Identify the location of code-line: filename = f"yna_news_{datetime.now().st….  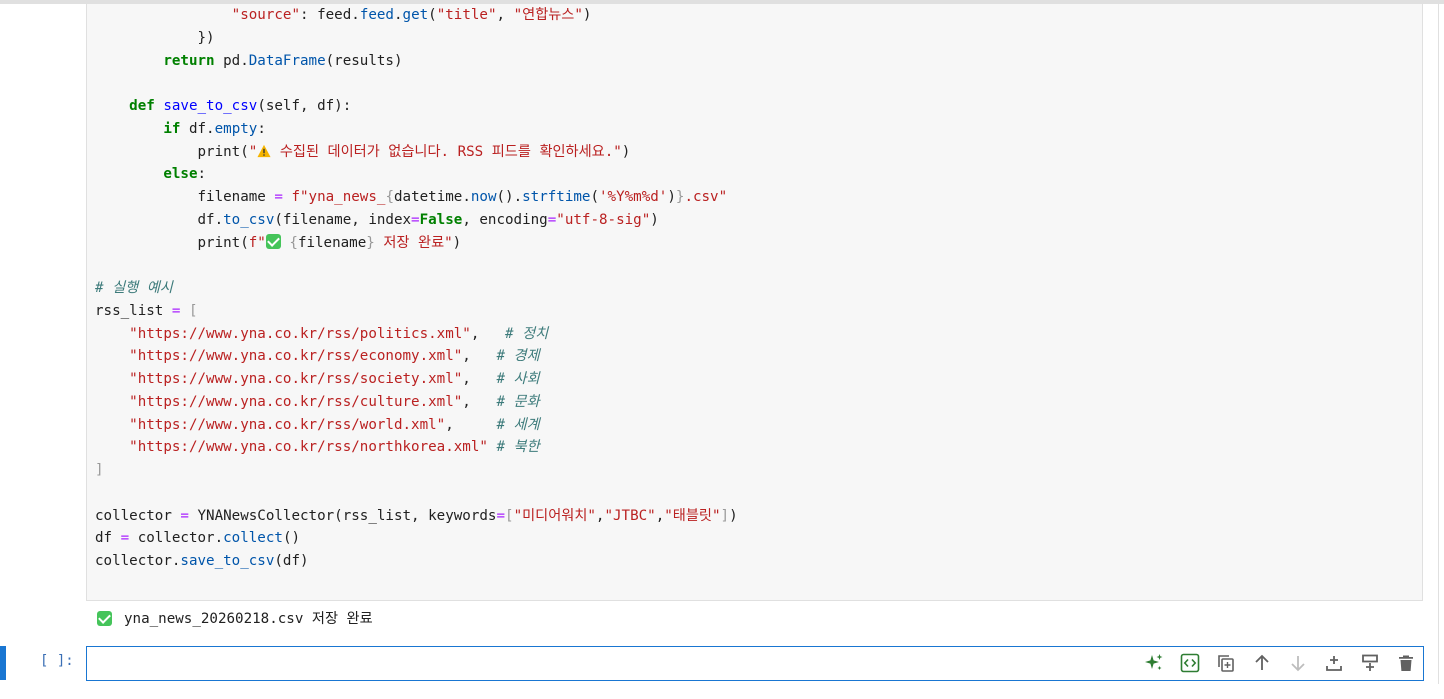
(411, 197).